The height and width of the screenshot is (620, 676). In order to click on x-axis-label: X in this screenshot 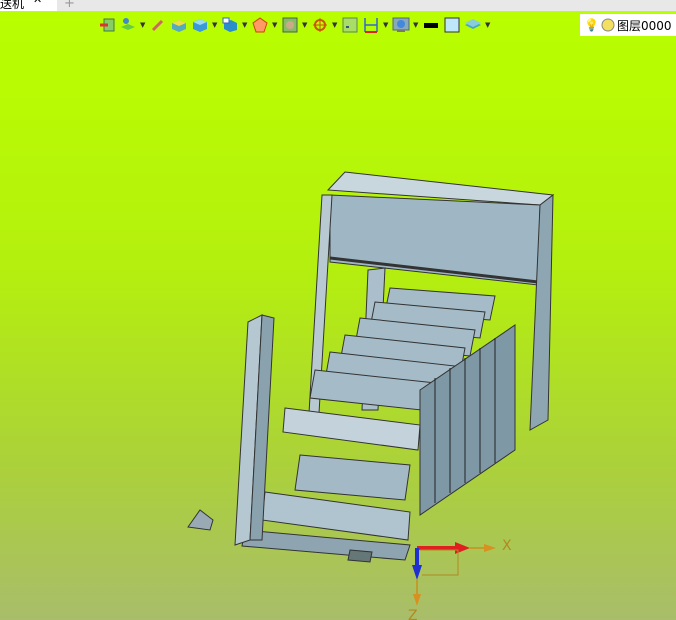, I will do `click(507, 546)`.